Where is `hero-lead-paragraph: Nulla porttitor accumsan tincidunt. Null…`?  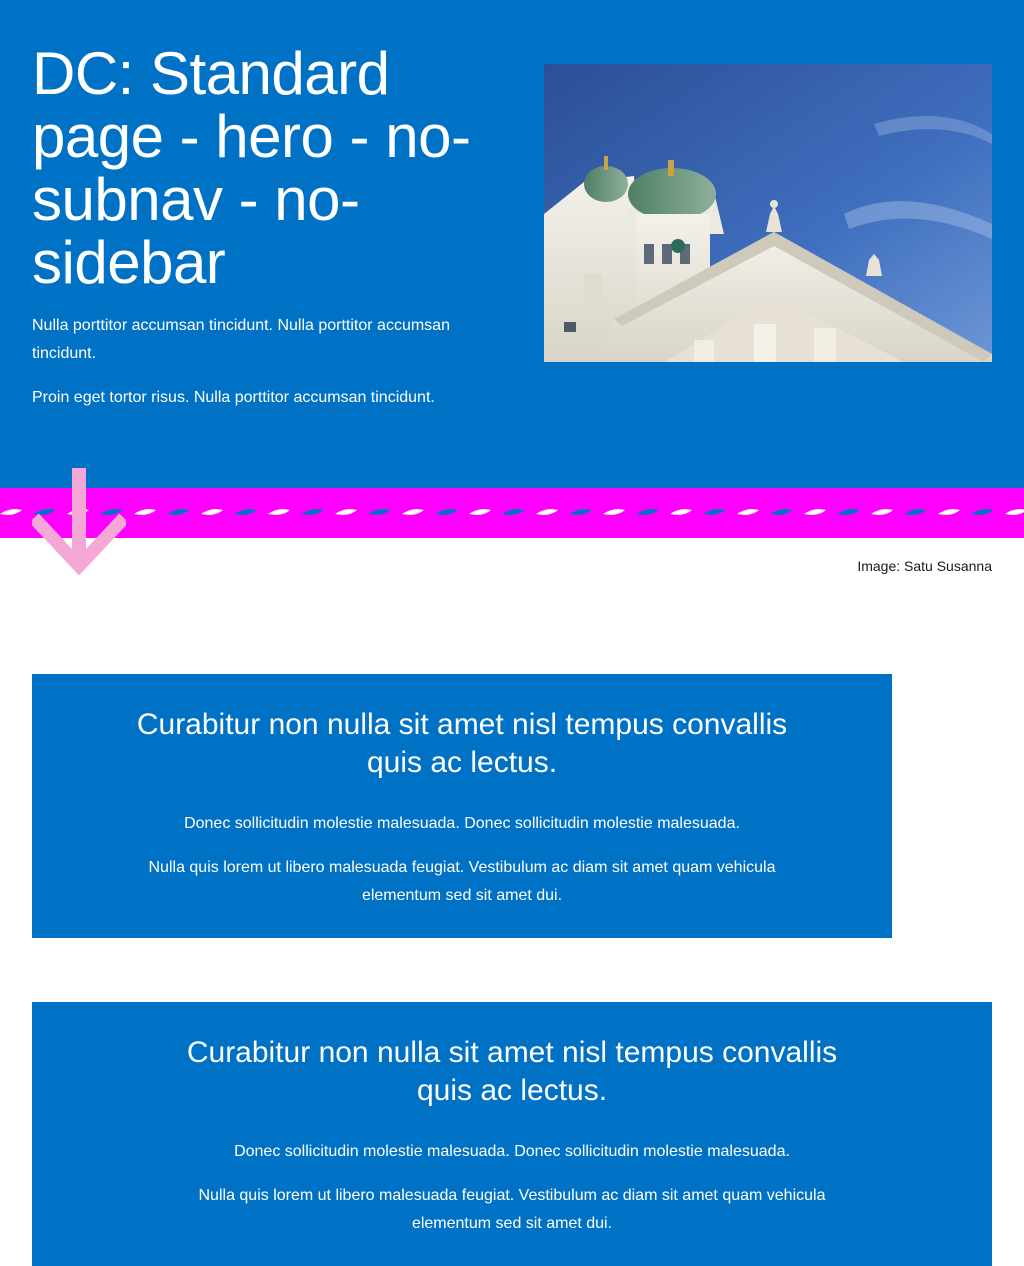 hero-lead-paragraph: Nulla porttitor accumsan tincidunt. Null… is located at coordinates (241, 339).